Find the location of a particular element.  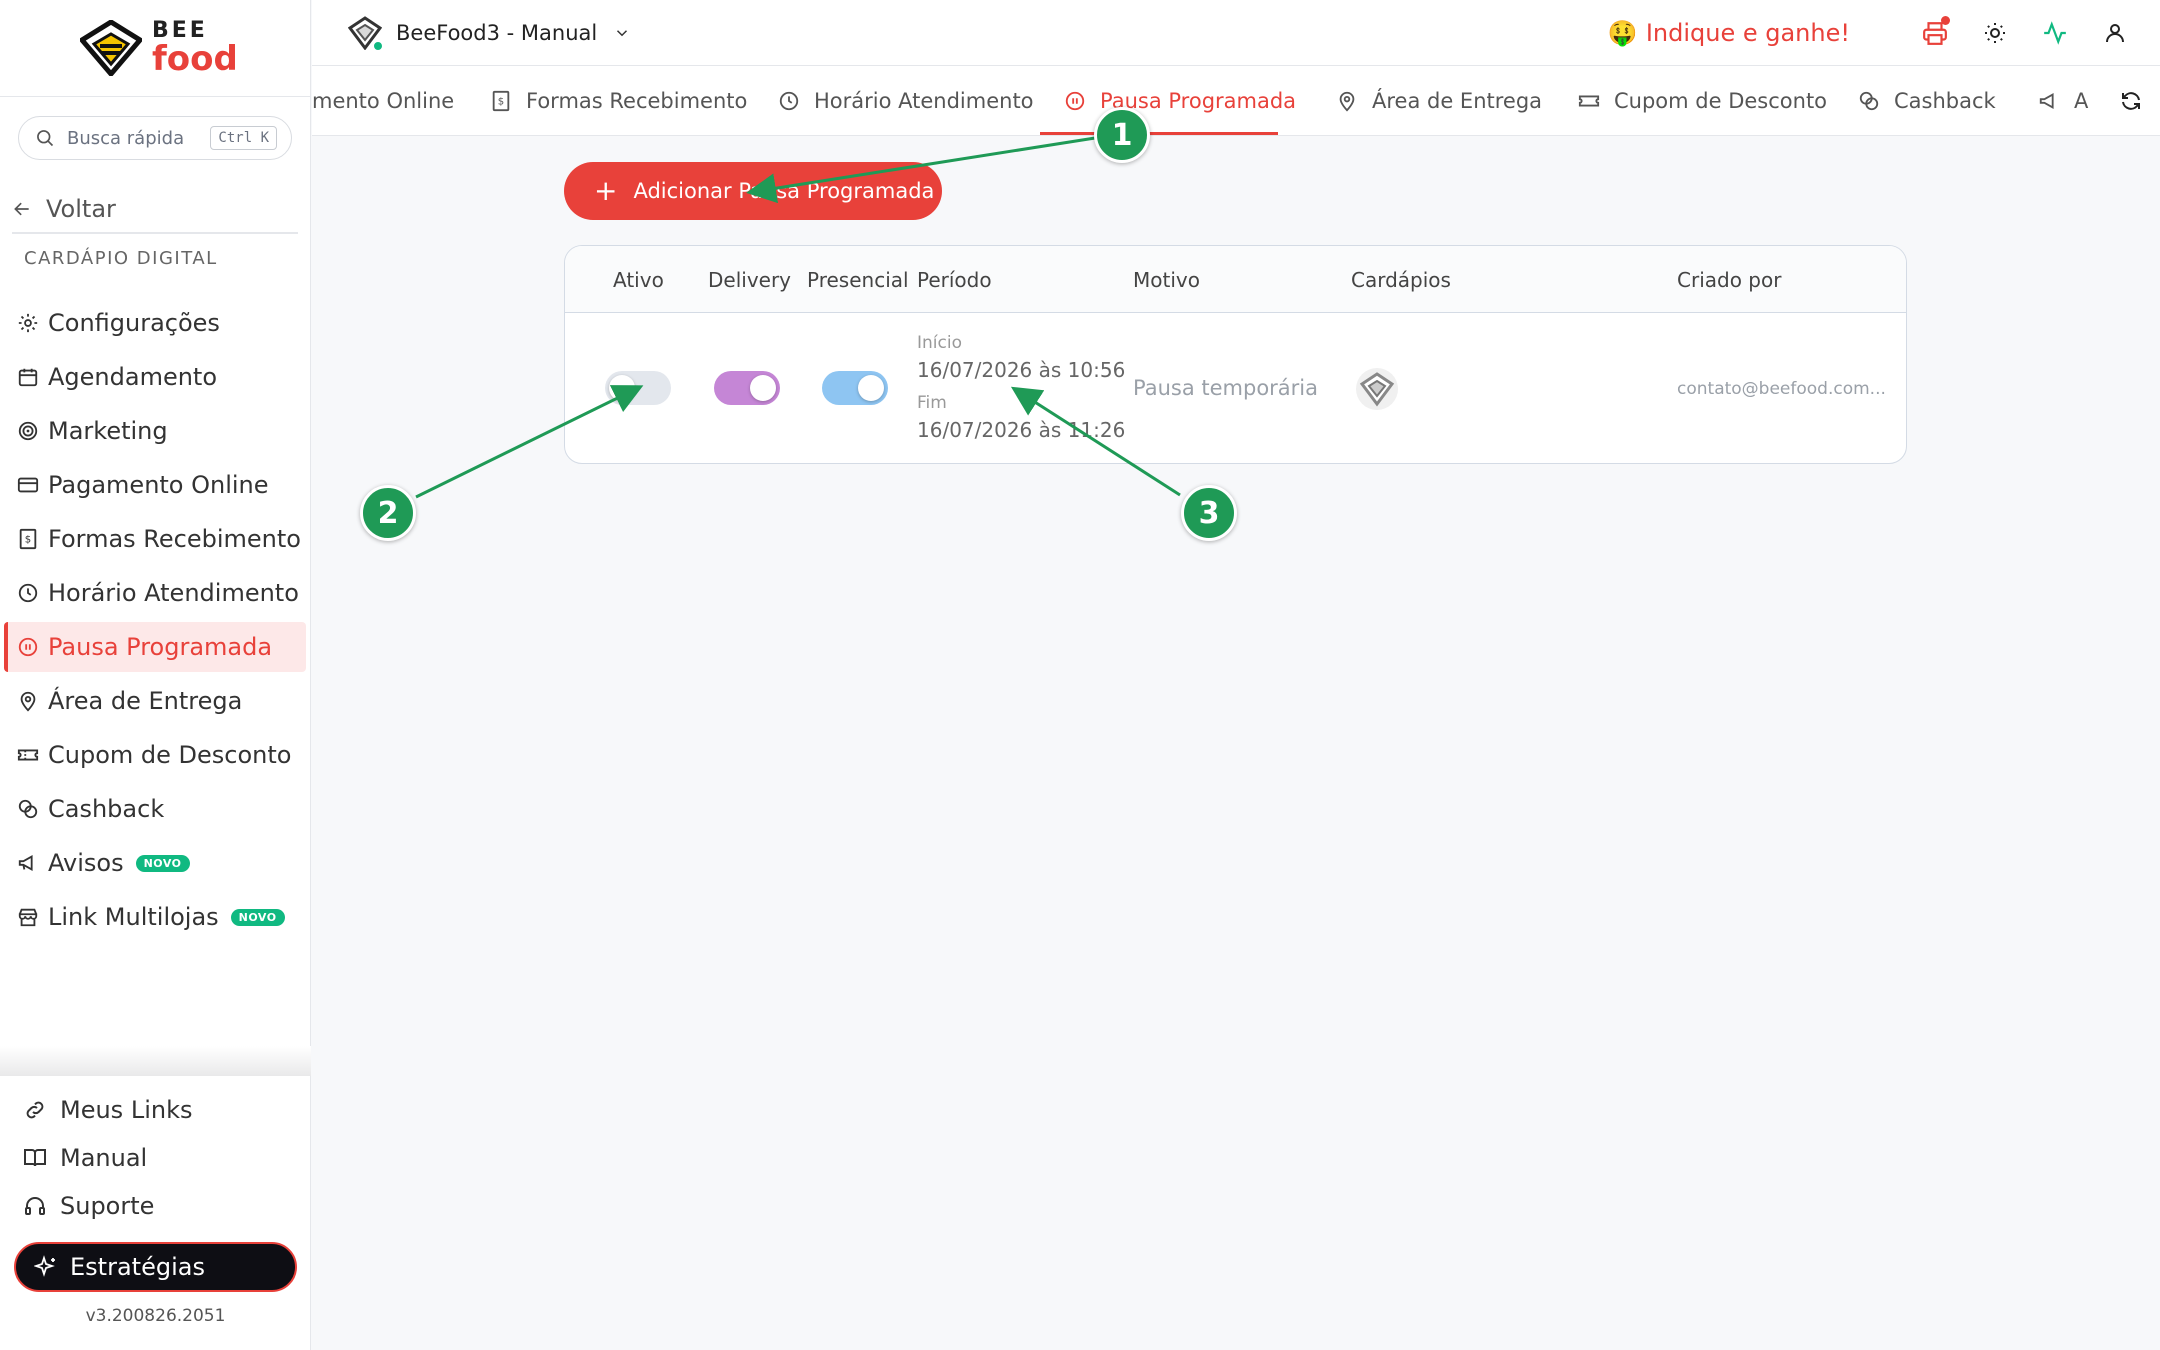

megaphone-icon is located at coordinates (2049, 101).